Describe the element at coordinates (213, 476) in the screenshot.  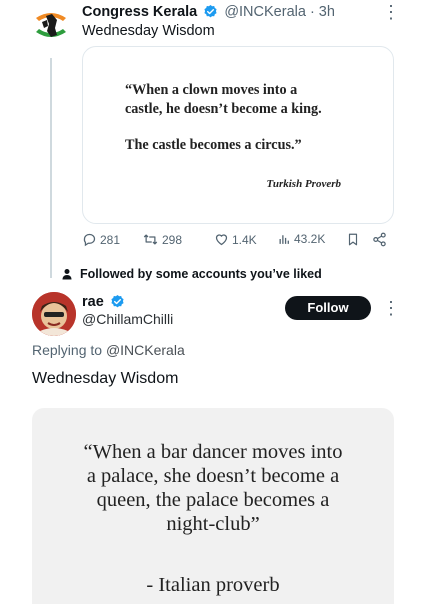
I see `quote-line: a palace, she doesn’t become a` at that location.